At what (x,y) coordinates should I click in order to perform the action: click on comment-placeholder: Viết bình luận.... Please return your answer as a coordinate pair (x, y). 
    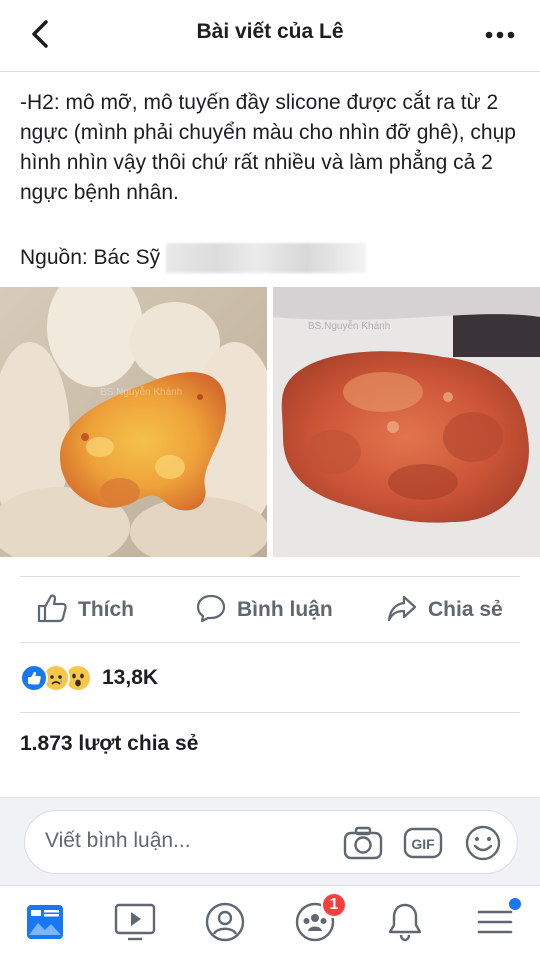
    Looking at the image, I should click on (118, 840).